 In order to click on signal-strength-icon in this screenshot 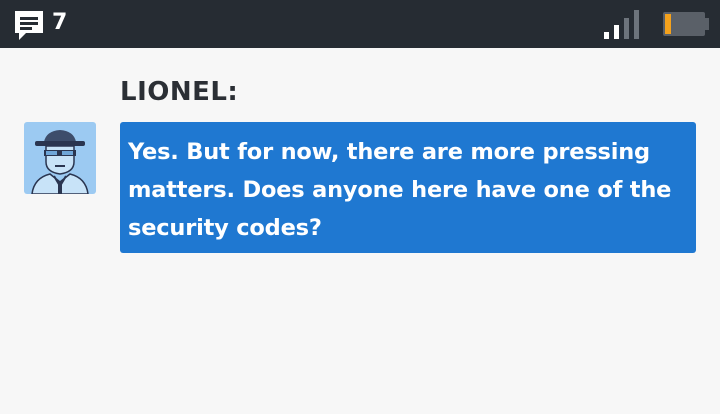, I will do `click(621, 24)`.